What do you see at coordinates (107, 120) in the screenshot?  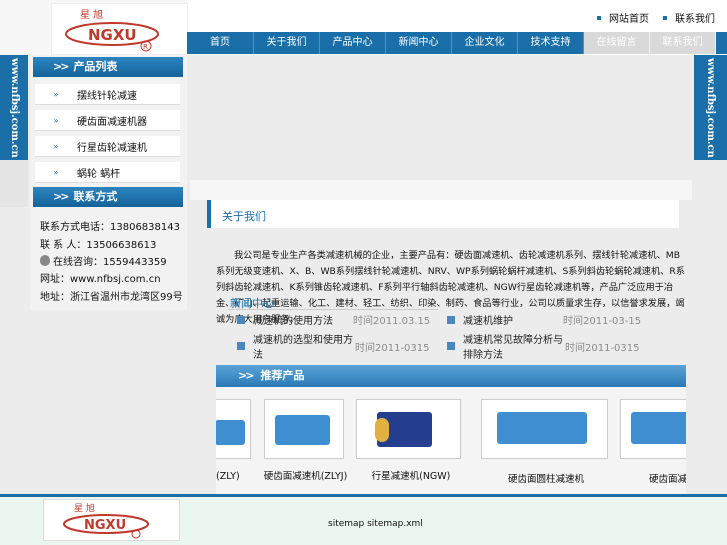 I see `sidebar-product-item: » 硬齿面减速机器` at bounding box center [107, 120].